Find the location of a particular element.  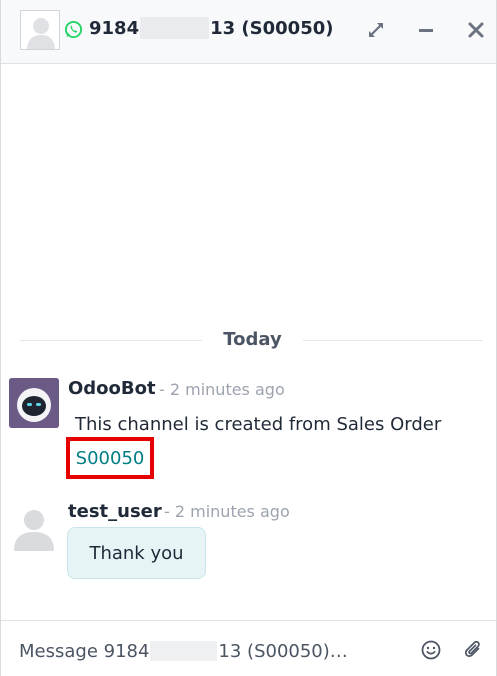

contact-avatar is located at coordinates (40, 30).